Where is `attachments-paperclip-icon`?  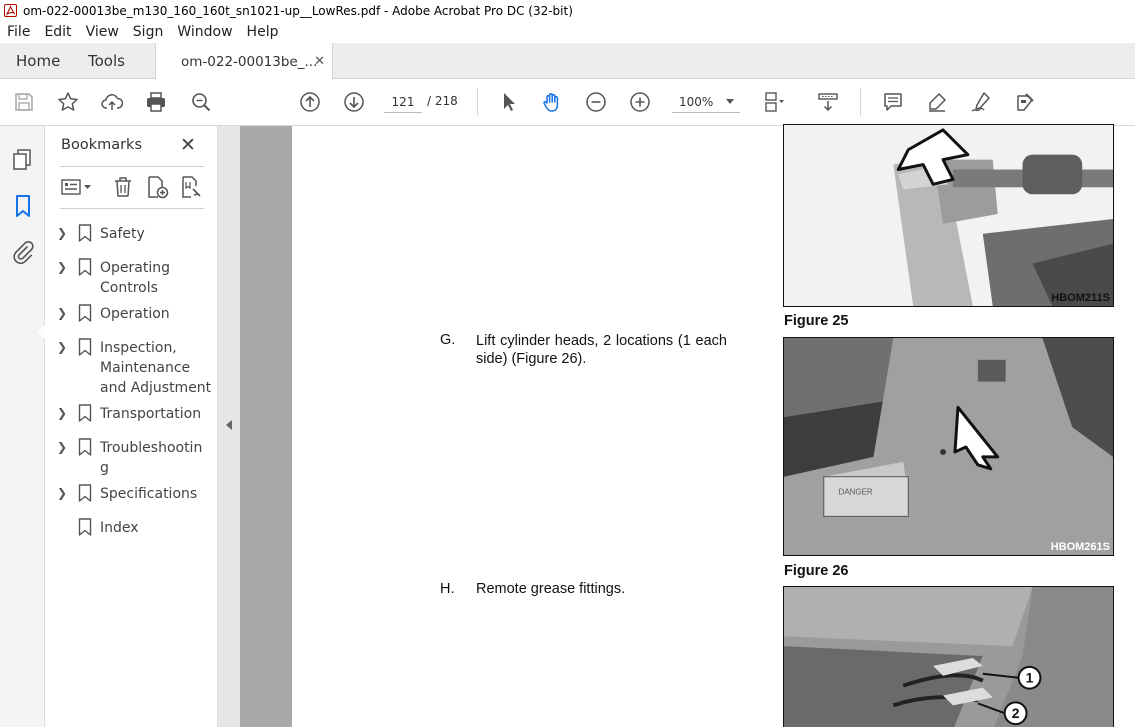
attachments-paperclip-icon is located at coordinates (23, 252).